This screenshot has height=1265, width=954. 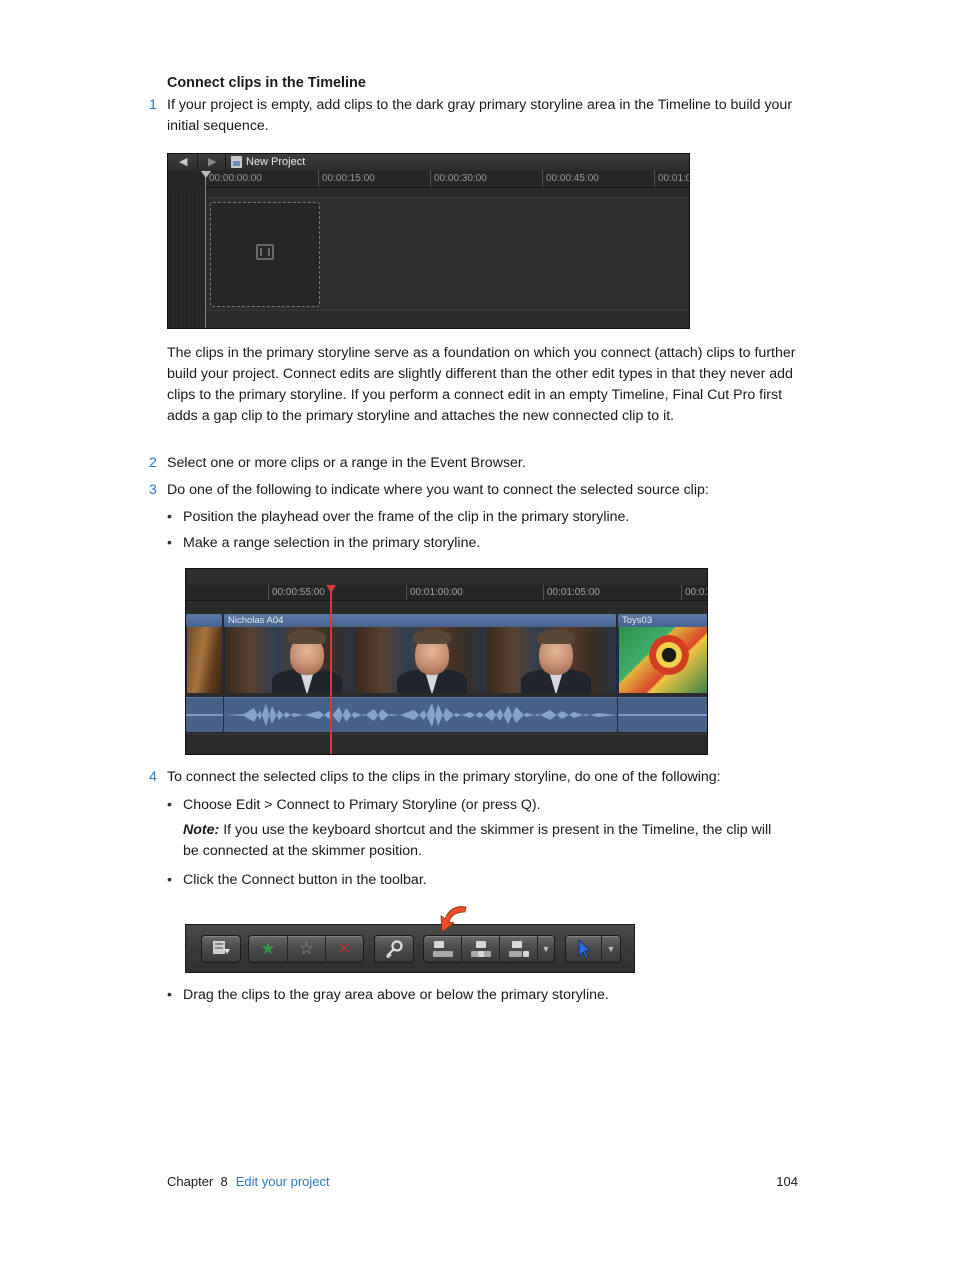 What do you see at coordinates (453, 919) in the screenshot?
I see `highlight-arrow-icon` at bounding box center [453, 919].